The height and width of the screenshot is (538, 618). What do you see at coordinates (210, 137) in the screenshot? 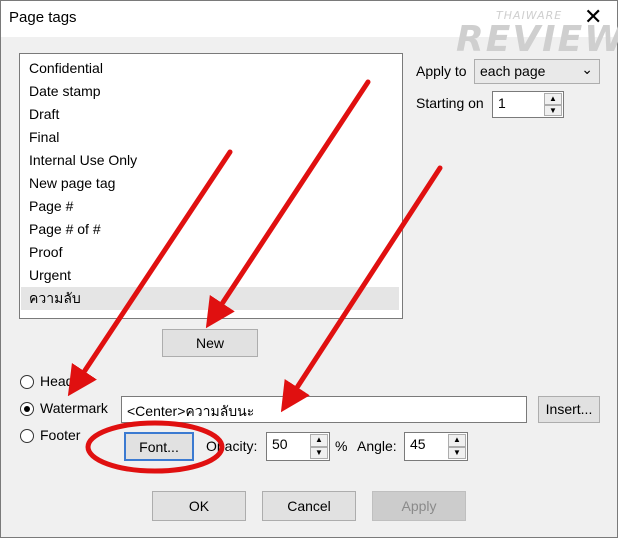
I see `list-item: Final` at bounding box center [210, 137].